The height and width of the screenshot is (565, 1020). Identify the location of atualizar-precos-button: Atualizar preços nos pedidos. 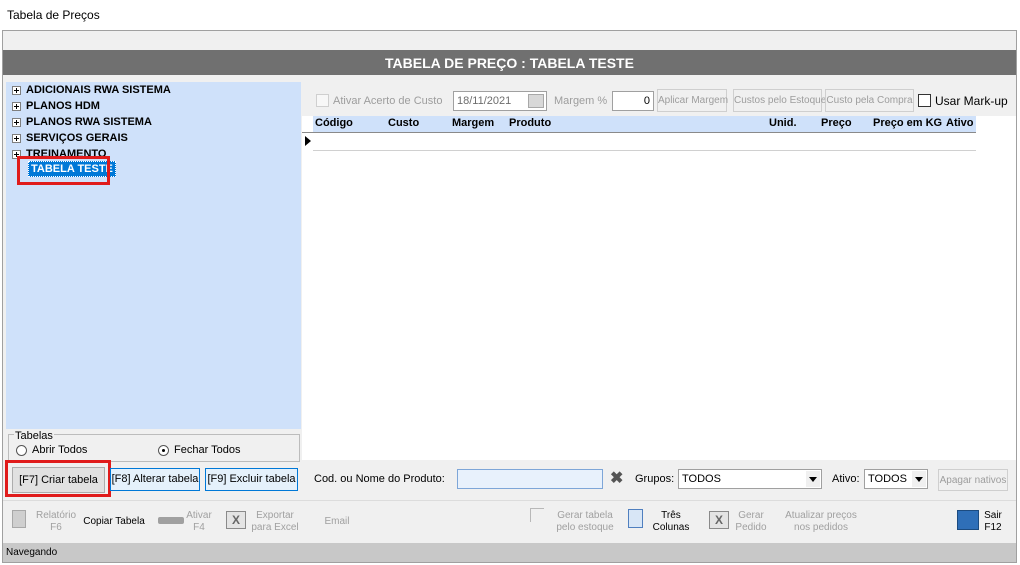
(821, 522).